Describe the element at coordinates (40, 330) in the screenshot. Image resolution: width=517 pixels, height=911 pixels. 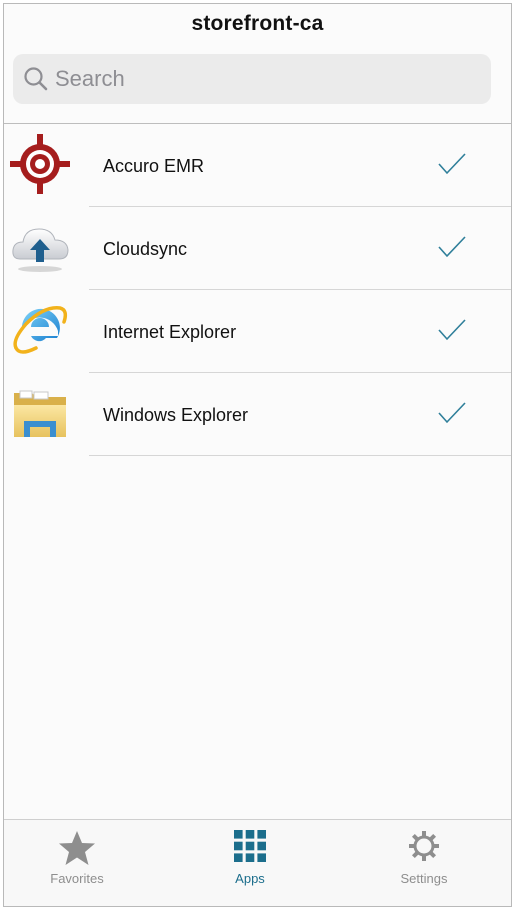
I see `internet-explorer-icon` at that location.